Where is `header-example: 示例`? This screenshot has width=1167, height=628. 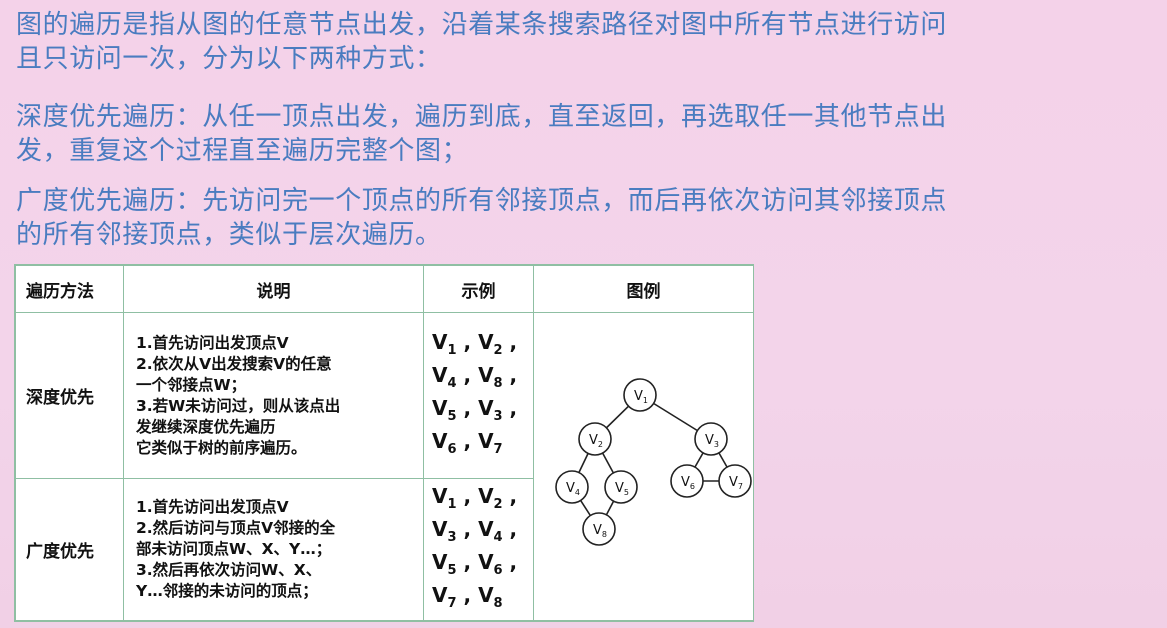 header-example: 示例 is located at coordinates (478, 289).